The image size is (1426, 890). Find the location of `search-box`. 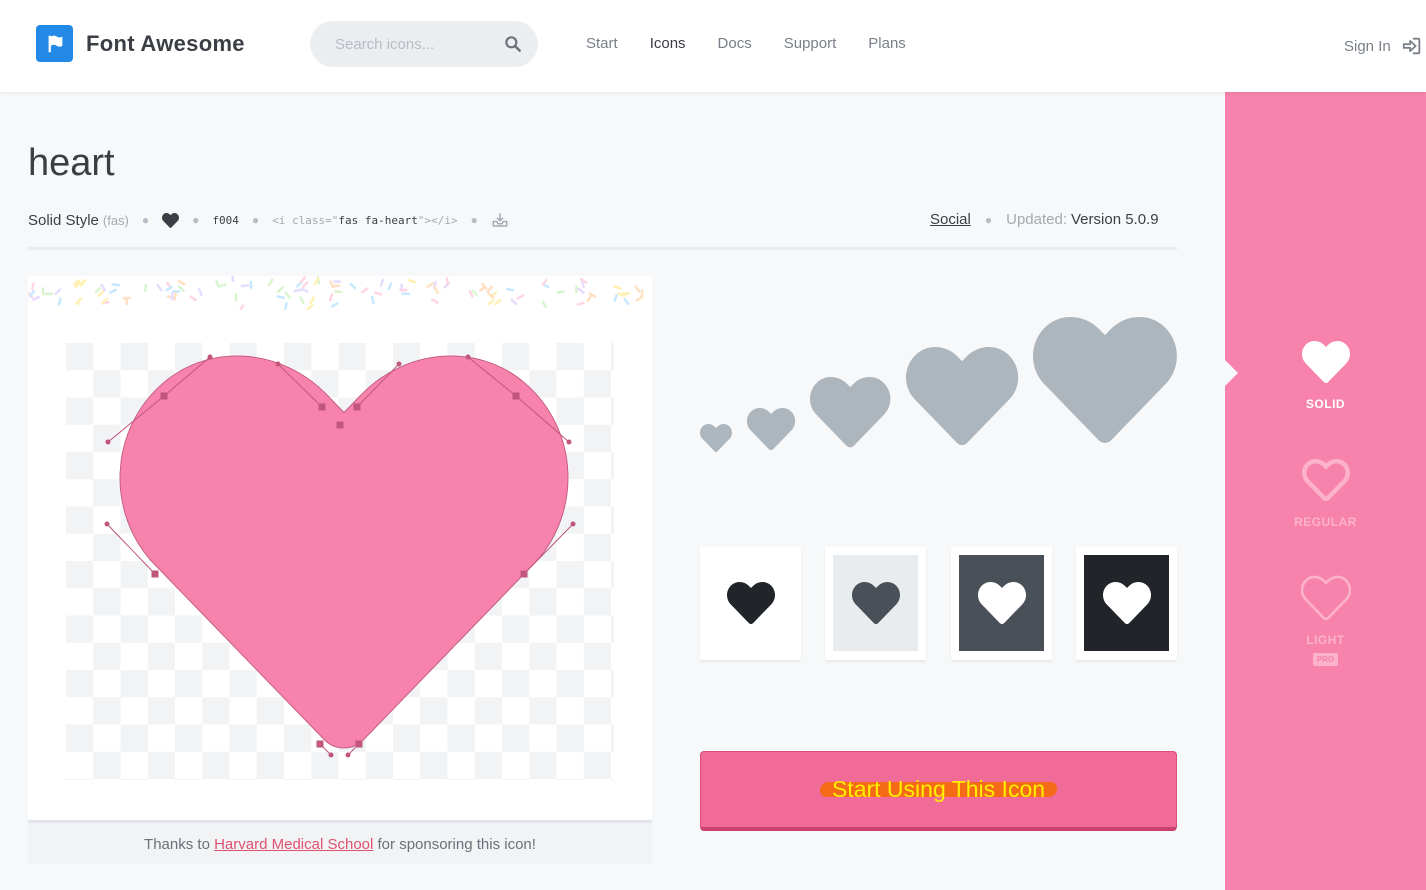

search-box is located at coordinates (424, 44).